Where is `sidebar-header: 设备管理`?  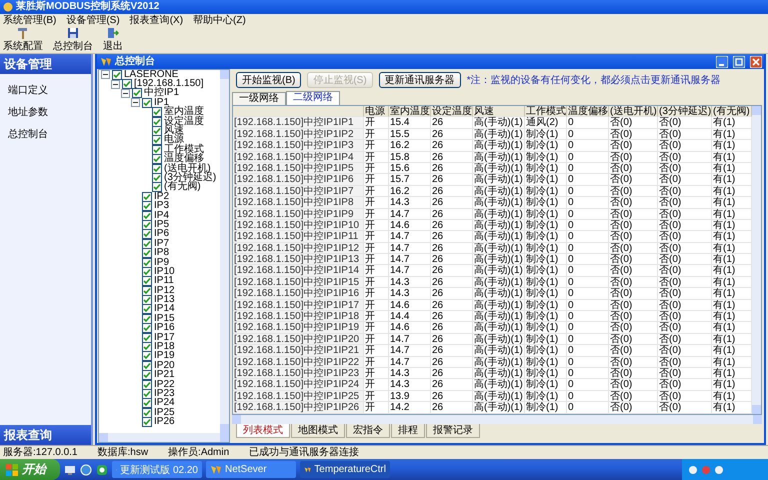 sidebar-header: 设备管理 is located at coordinates (45, 64).